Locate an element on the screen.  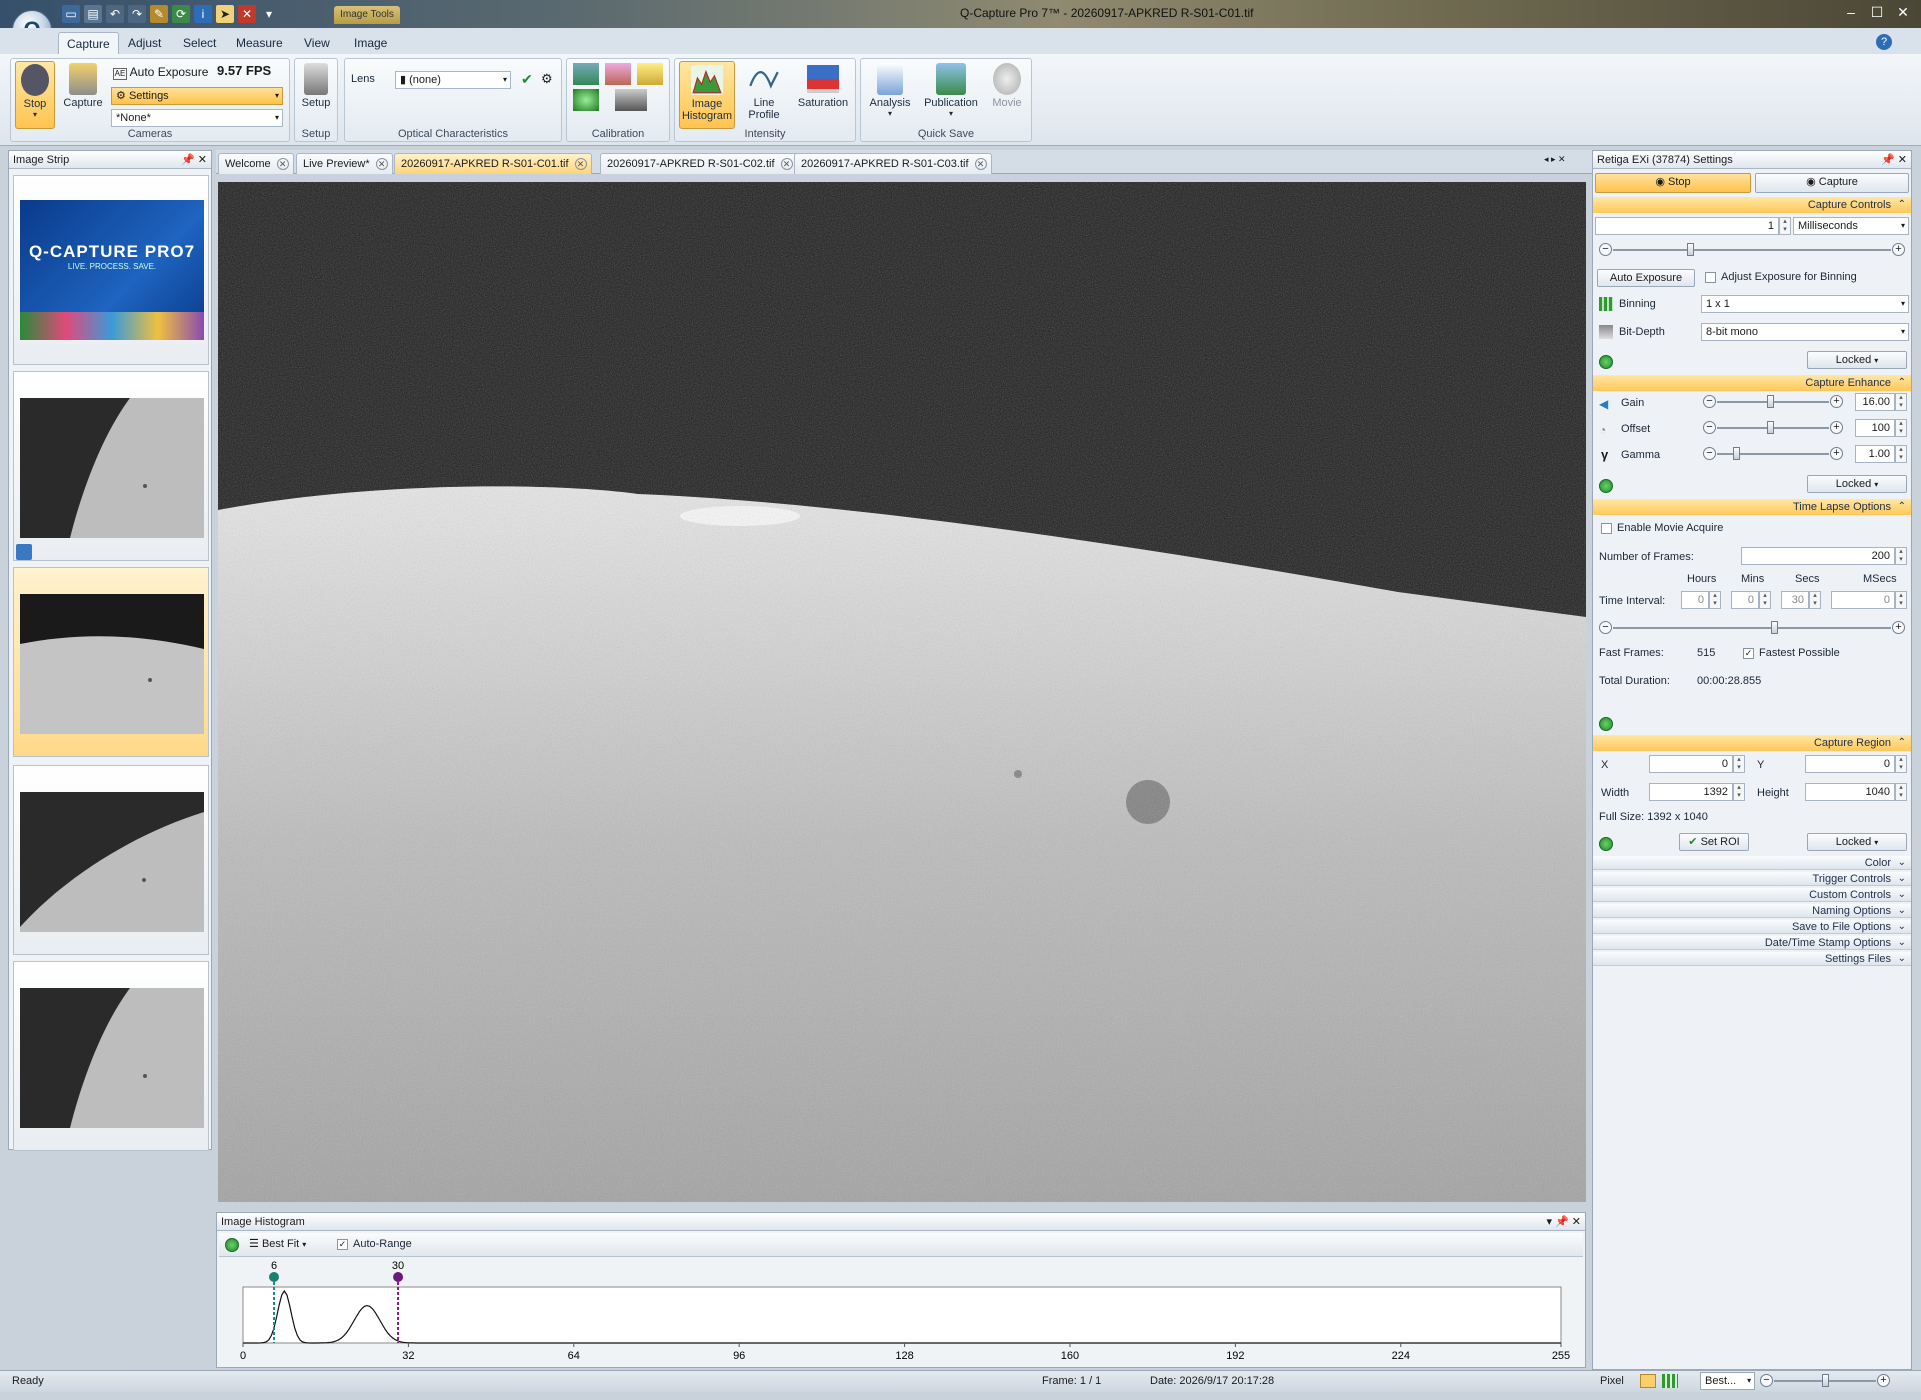
secs-input: 30 is located at coordinates (1795, 600).